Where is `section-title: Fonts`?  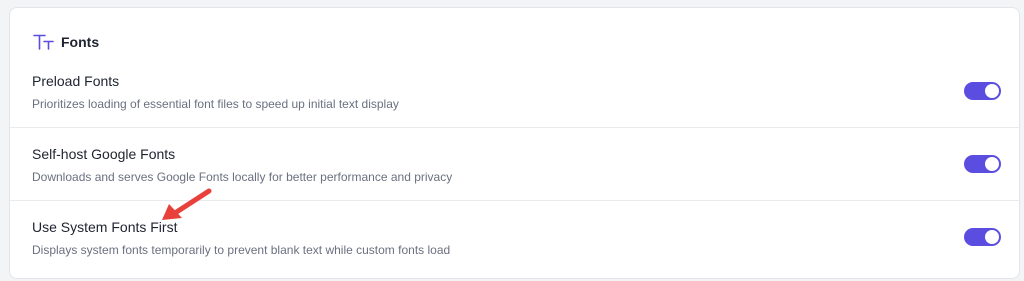
section-title: Fonts is located at coordinates (80, 42).